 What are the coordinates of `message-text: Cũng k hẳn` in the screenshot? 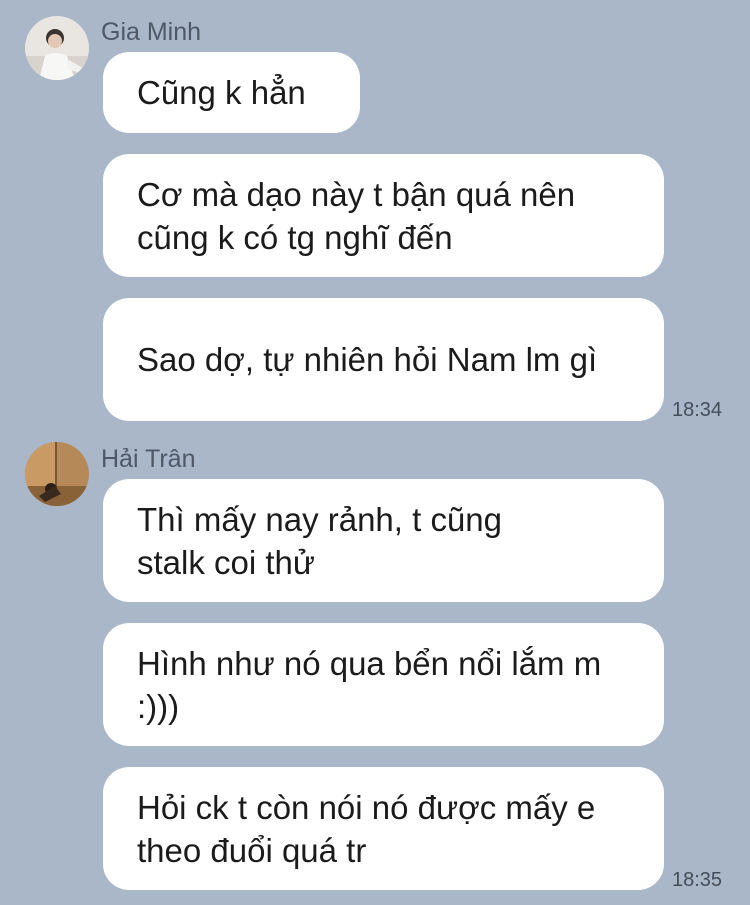 It's located at (221, 92).